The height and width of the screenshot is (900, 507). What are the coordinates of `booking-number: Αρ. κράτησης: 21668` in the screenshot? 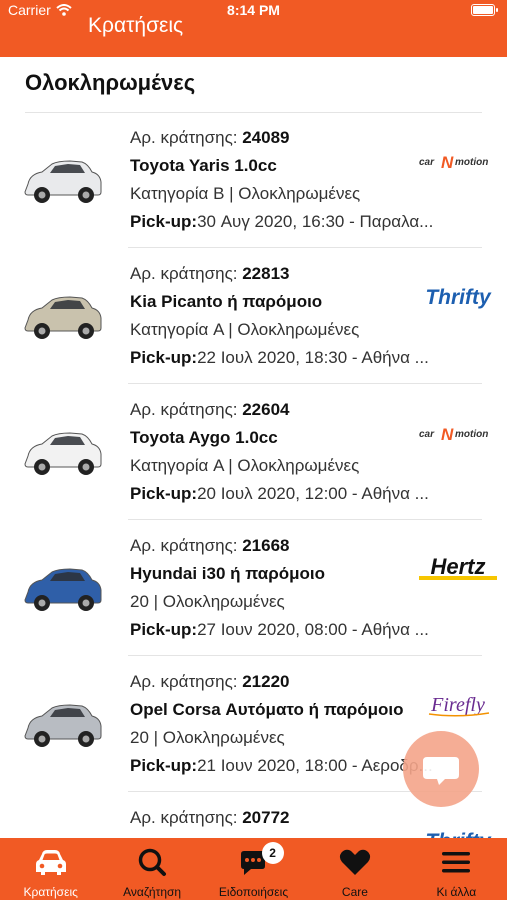 It's located at (210, 546).